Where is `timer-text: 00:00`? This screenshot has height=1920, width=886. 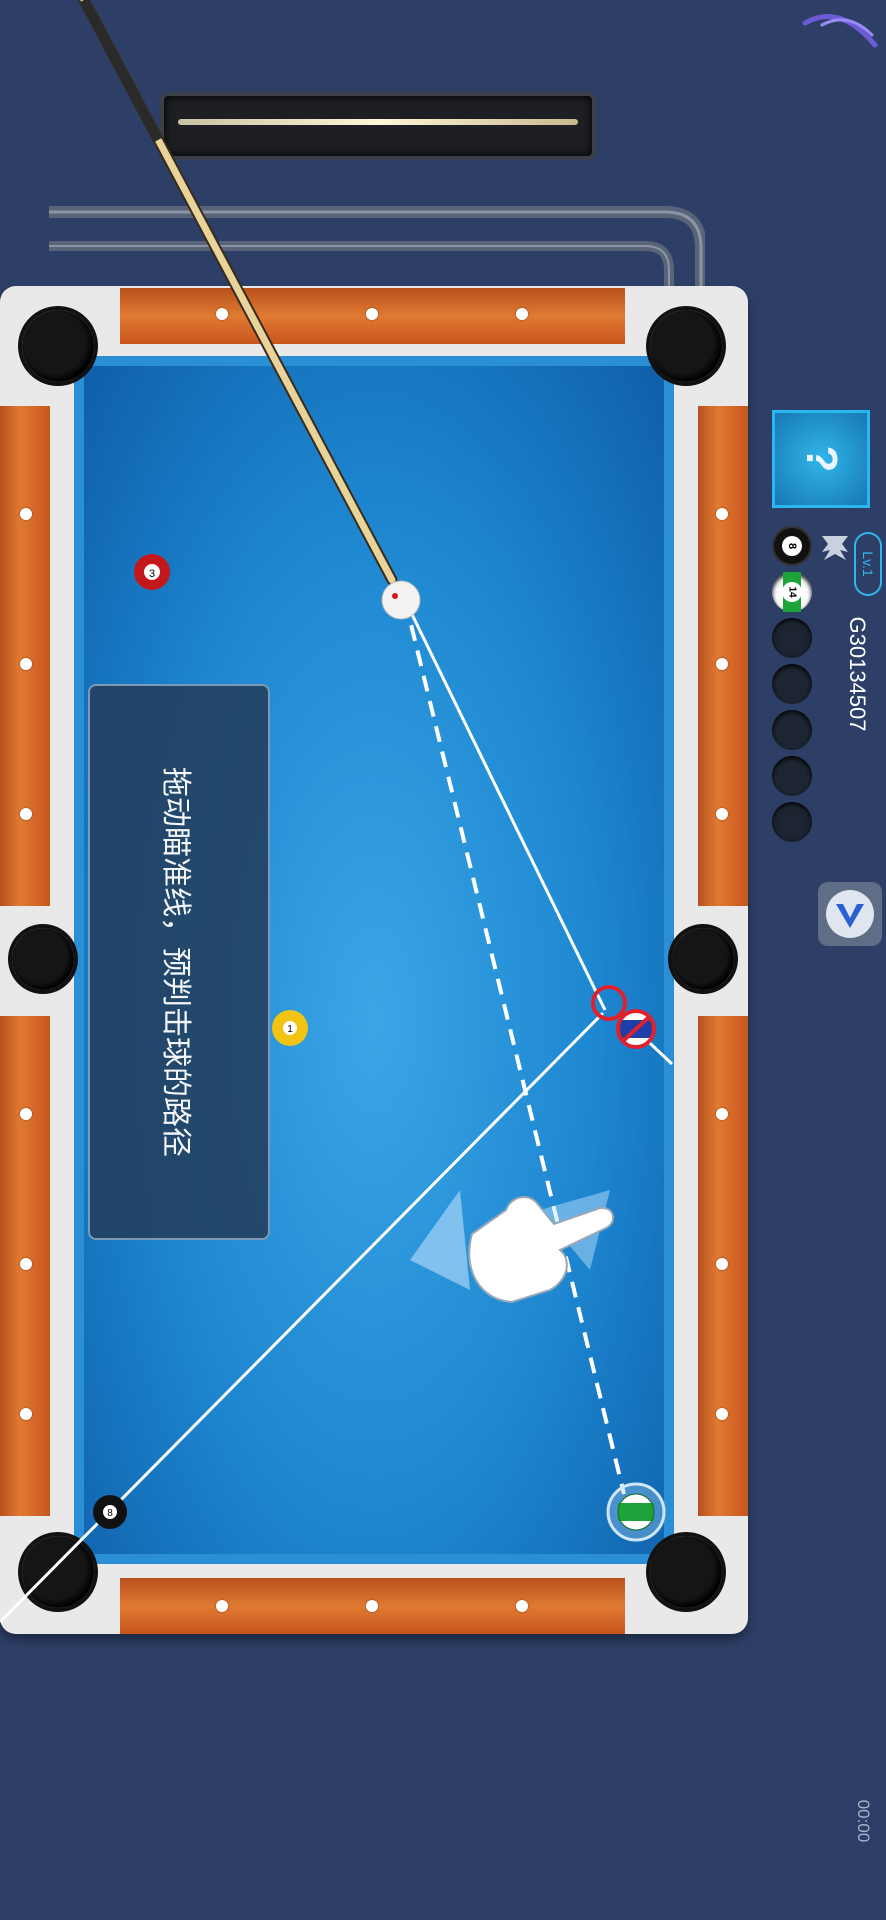 timer-text: 00:00 is located at coordinates (863, 1821).